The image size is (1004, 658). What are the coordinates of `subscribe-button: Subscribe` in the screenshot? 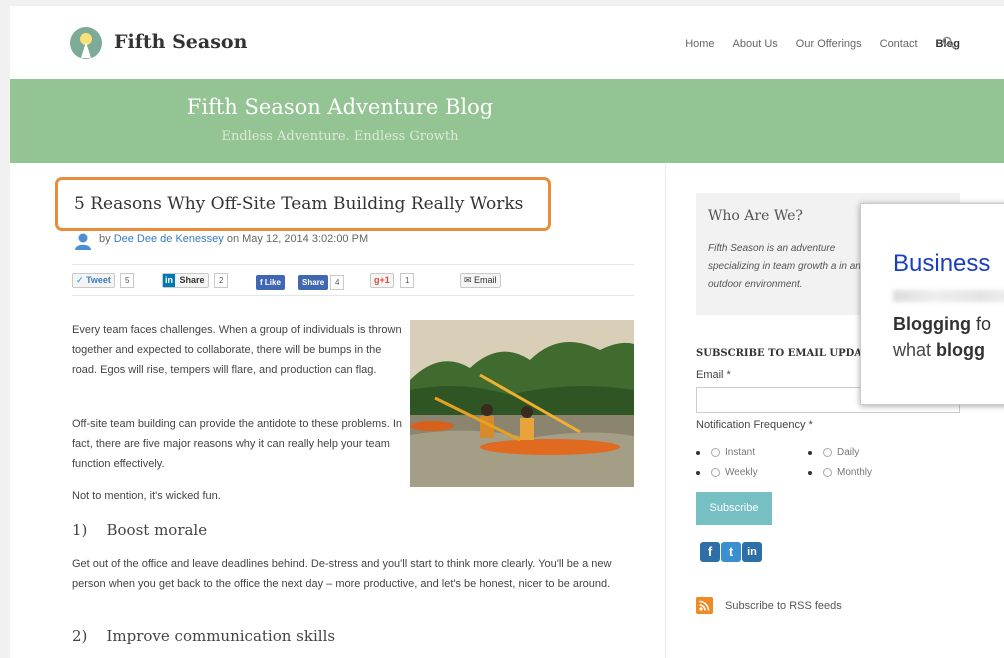 It's located at (734, 508).